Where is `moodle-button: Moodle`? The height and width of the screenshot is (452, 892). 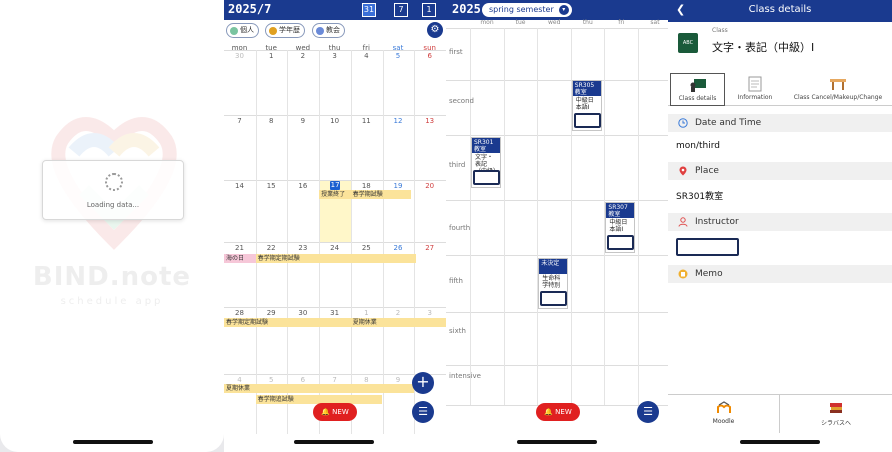
moodle-button: Moodle is located at coordinates (724, 414).